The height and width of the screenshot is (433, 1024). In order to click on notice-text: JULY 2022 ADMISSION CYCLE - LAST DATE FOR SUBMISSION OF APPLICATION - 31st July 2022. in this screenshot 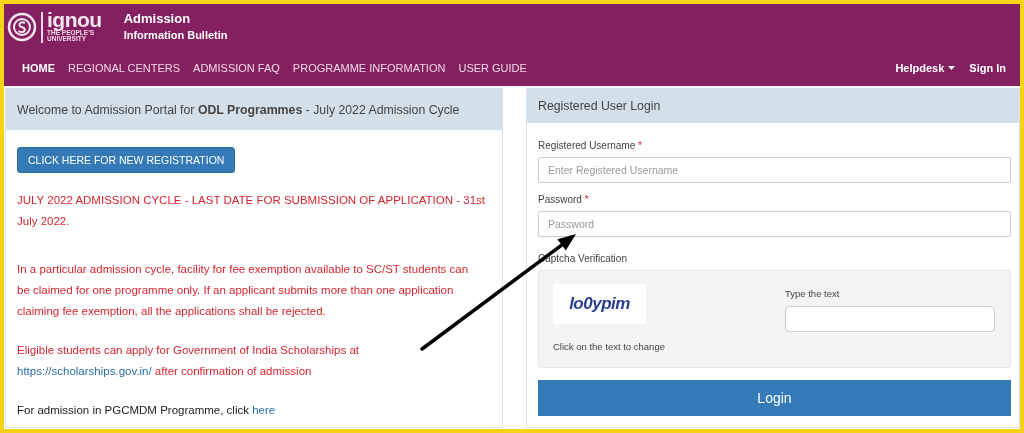, I will do `click(251, 211)`.